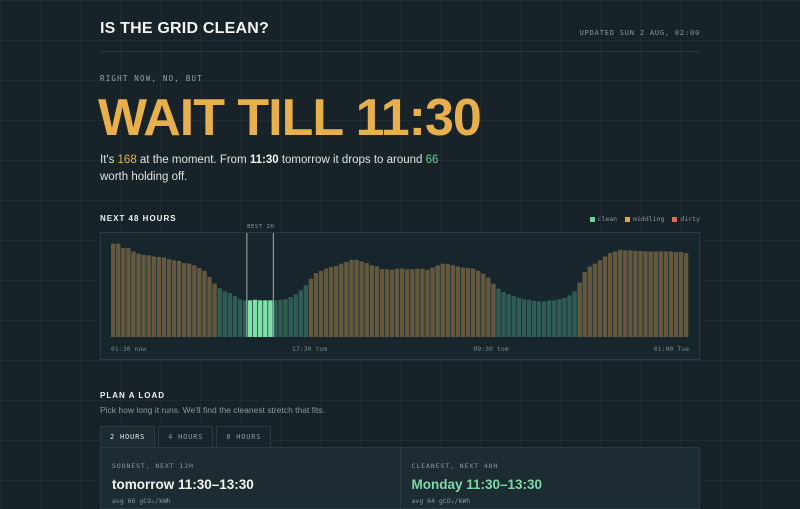 The height and width of the screenshot is (509, 800). Describe the element at coordinates (141, 501) in the screenshot. I see `soonest-avg: avg 66 gCO₂/kWh` at that location.